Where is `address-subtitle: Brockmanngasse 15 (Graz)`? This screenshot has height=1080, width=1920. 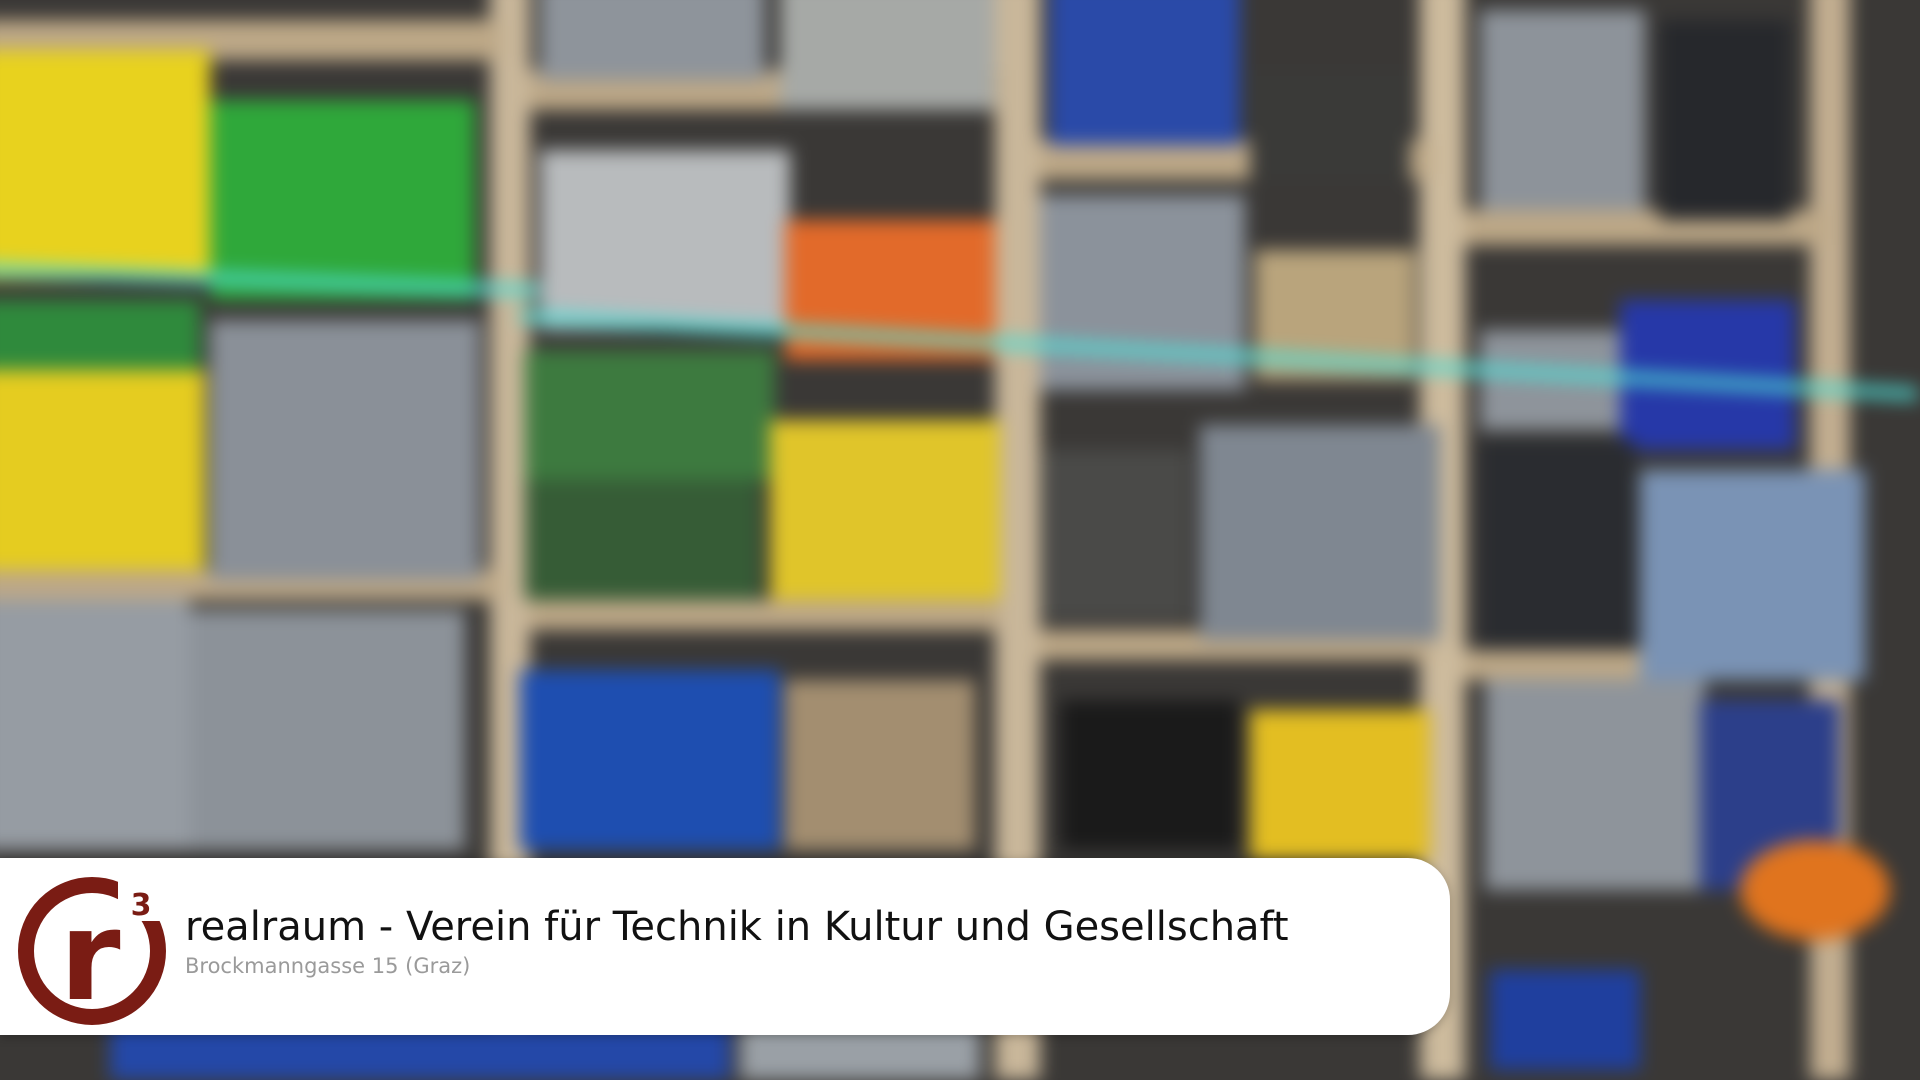 address-subtitle: Brockmanngasse 15 (Graz) is located at coordinates (328, 966).